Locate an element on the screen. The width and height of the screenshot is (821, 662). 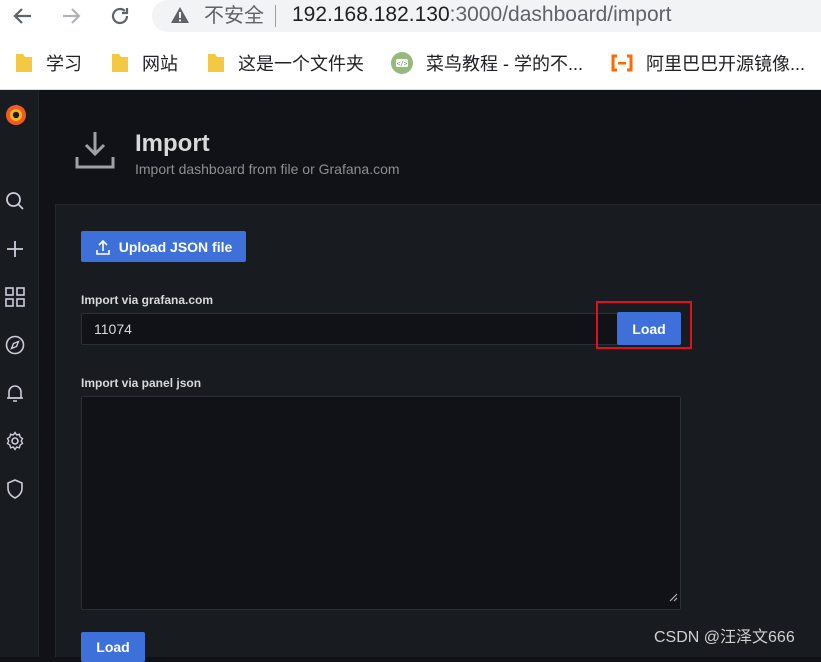
aliyun-icon is located at coordinates (622, 63).